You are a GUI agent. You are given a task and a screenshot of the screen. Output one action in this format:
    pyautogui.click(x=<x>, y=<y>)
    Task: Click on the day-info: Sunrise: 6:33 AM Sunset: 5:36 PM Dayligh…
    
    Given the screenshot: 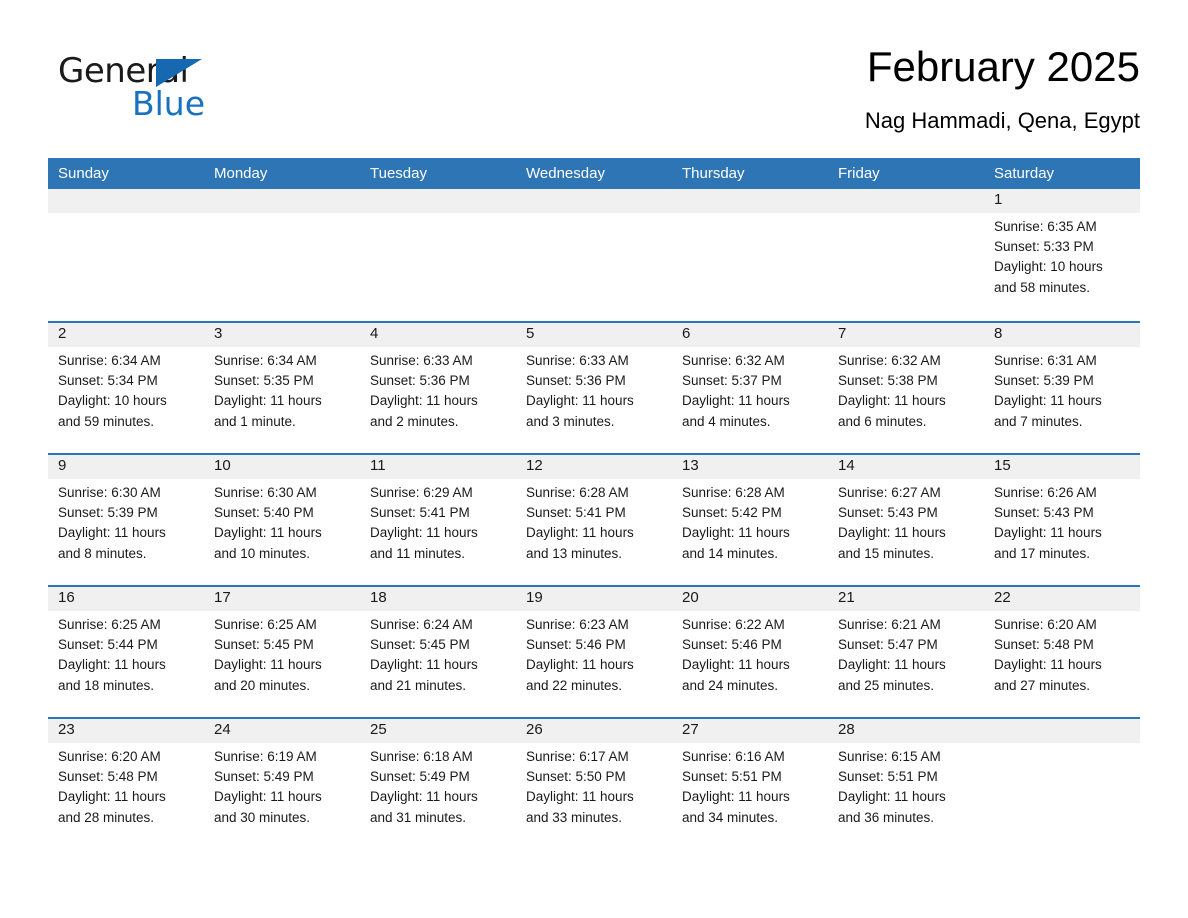 What is the action you would take?
    pyautogui.click(x=596, y=391)
    